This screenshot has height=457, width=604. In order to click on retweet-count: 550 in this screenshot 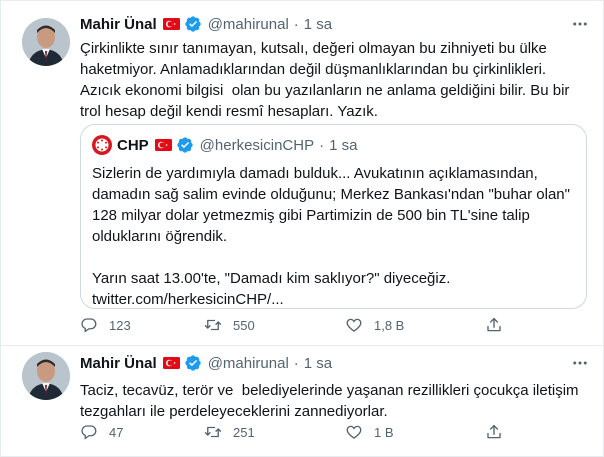, I will do `click(244, 325)`.